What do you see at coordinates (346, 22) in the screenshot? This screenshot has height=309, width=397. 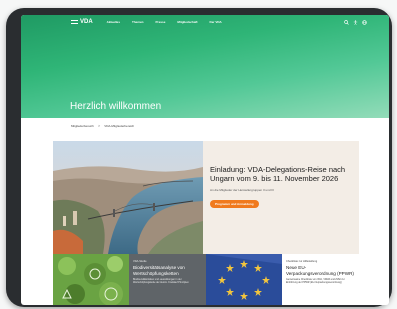 I see `search-icon` at bounding box center [346, 22].